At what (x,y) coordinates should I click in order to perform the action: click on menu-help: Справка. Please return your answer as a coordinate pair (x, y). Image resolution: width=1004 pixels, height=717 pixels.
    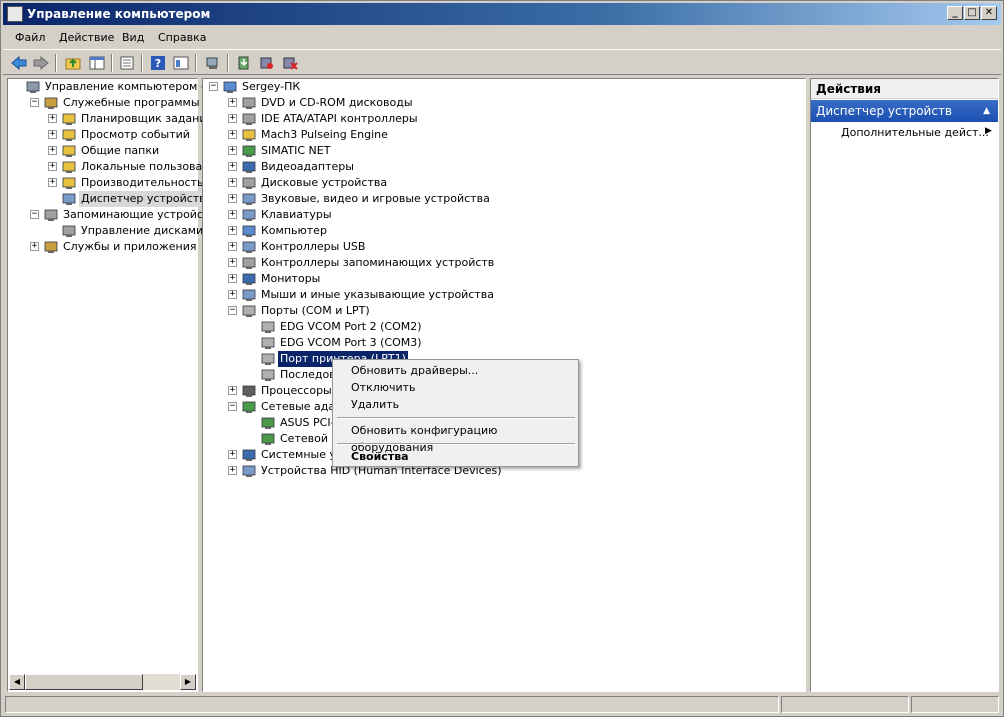
    Looking at the image, I should click on (182, 38).